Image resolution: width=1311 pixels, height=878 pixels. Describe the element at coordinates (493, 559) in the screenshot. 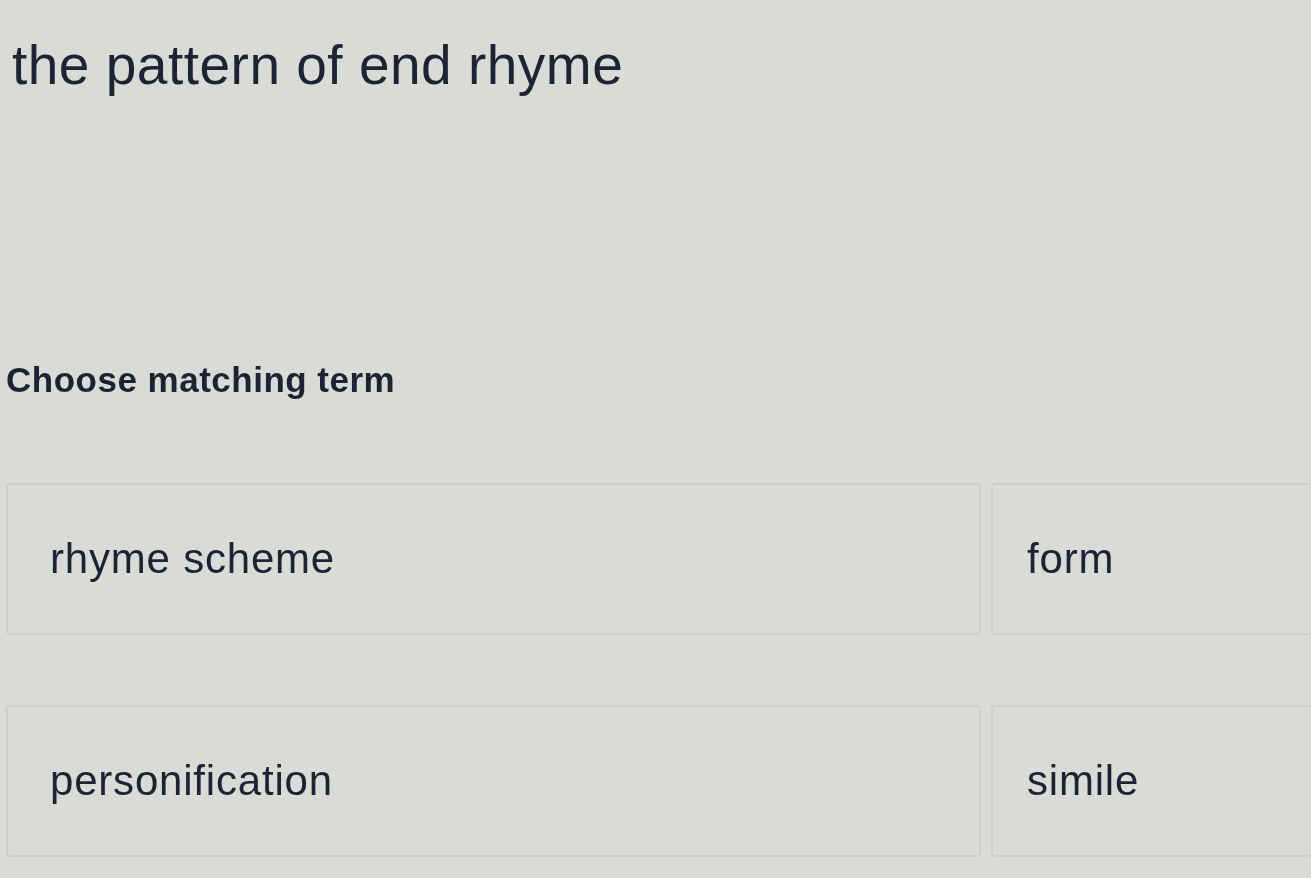

I see `answer-option: rhyme scheme` at that location.